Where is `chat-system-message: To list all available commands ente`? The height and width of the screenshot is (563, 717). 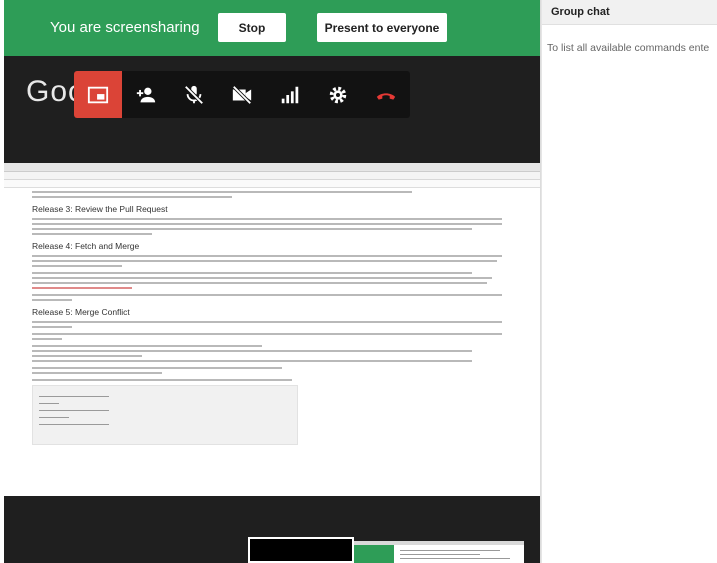
chat-system-message: To list all available commands ente is located at coordinates (628, 48).